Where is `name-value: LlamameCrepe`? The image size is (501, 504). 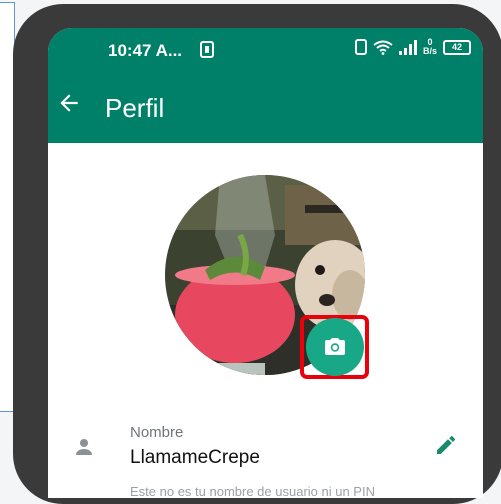
name-value: LlamameCrepe is located at coordinates (195, 457).